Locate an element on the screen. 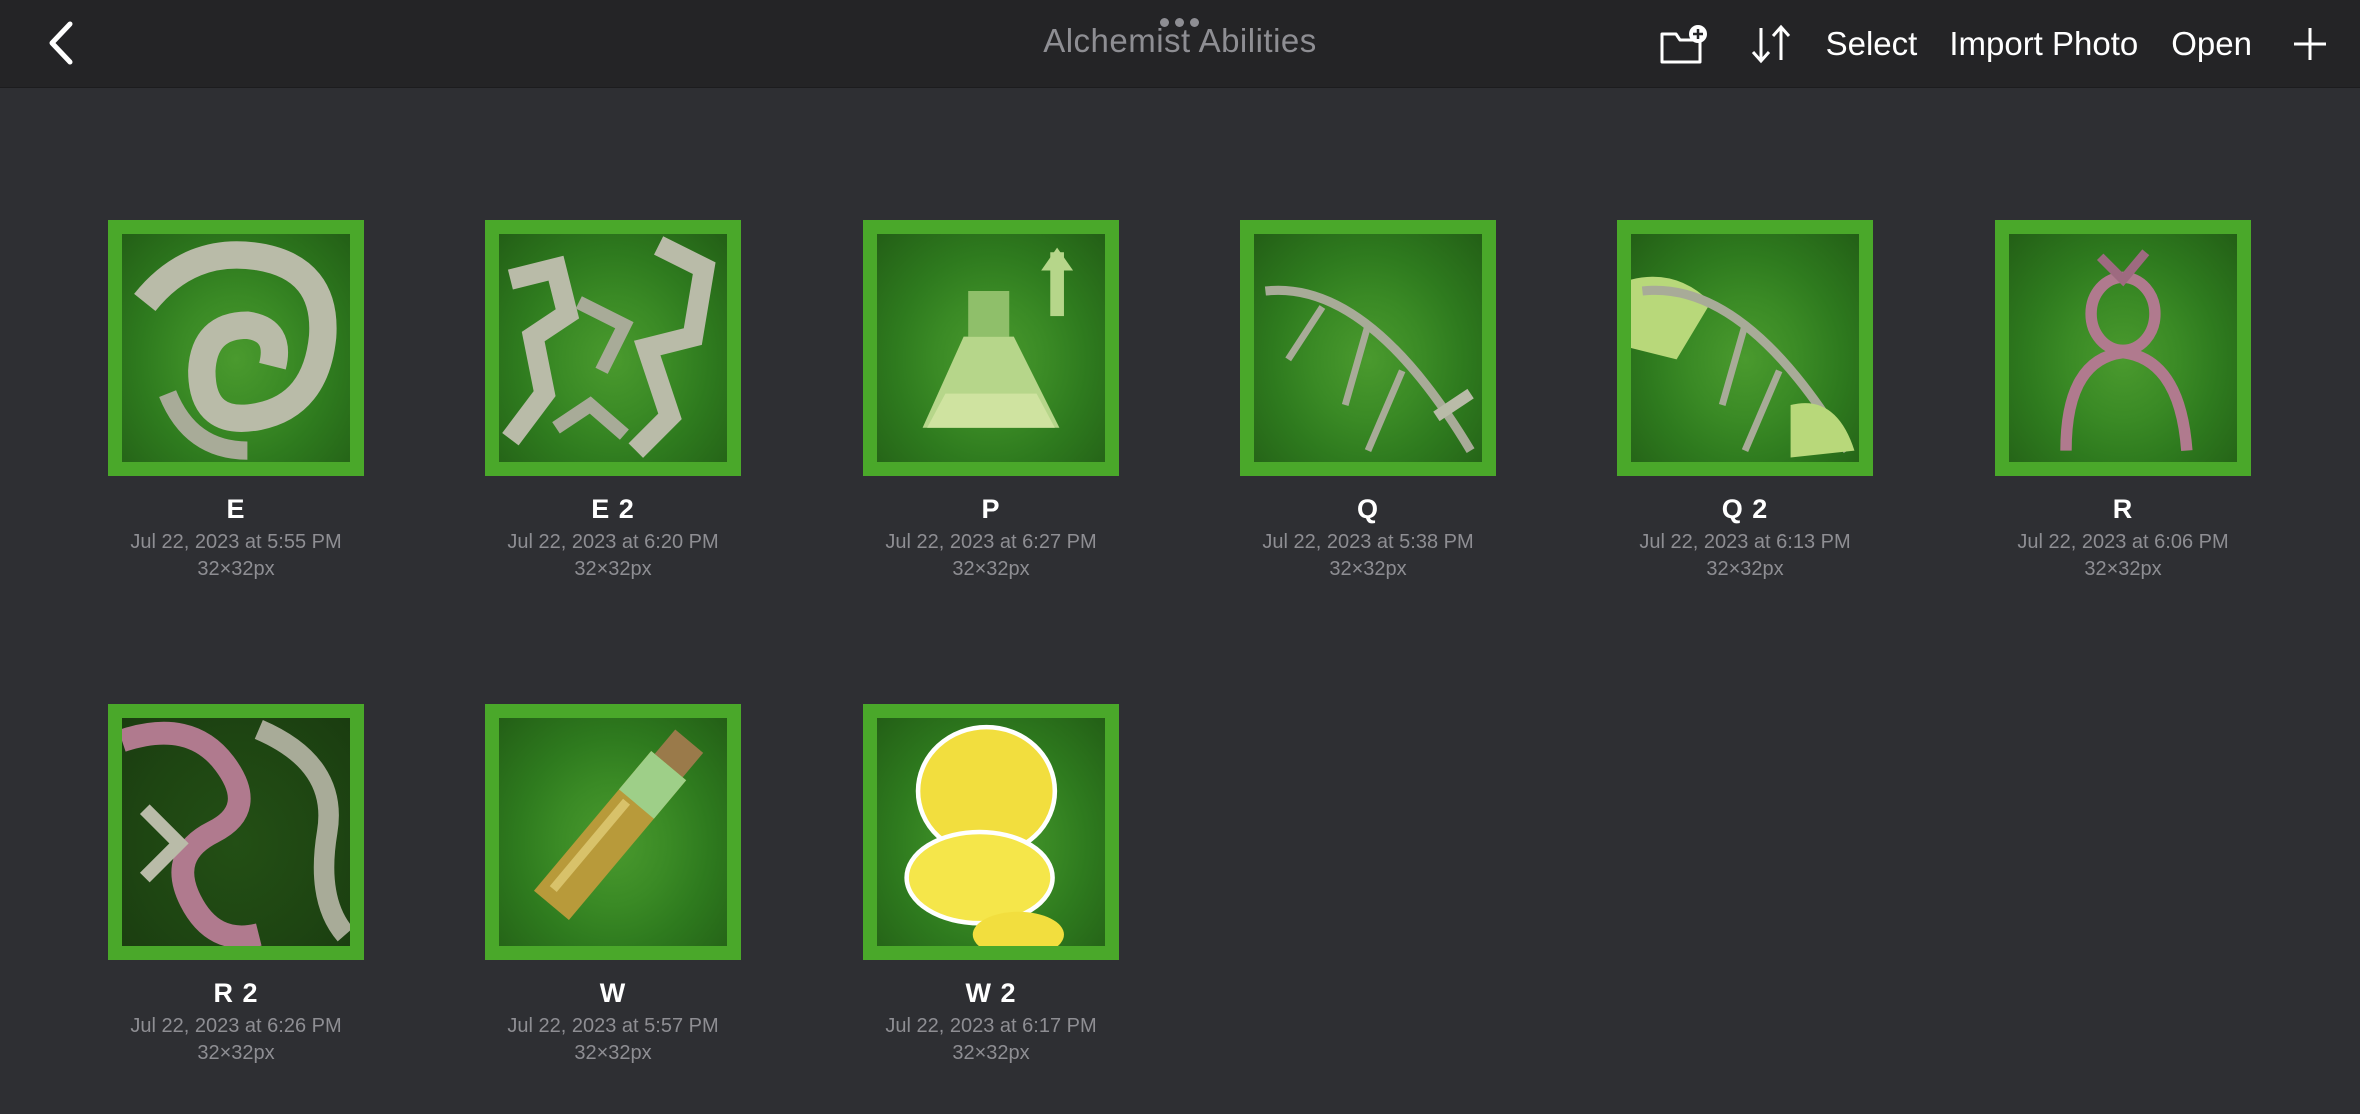 The width and height of the screenshot is (2360, 1114). file-card: P Jul 22, 2023 at 6:27 PM 32×32px is located at coordinates (991, 400).